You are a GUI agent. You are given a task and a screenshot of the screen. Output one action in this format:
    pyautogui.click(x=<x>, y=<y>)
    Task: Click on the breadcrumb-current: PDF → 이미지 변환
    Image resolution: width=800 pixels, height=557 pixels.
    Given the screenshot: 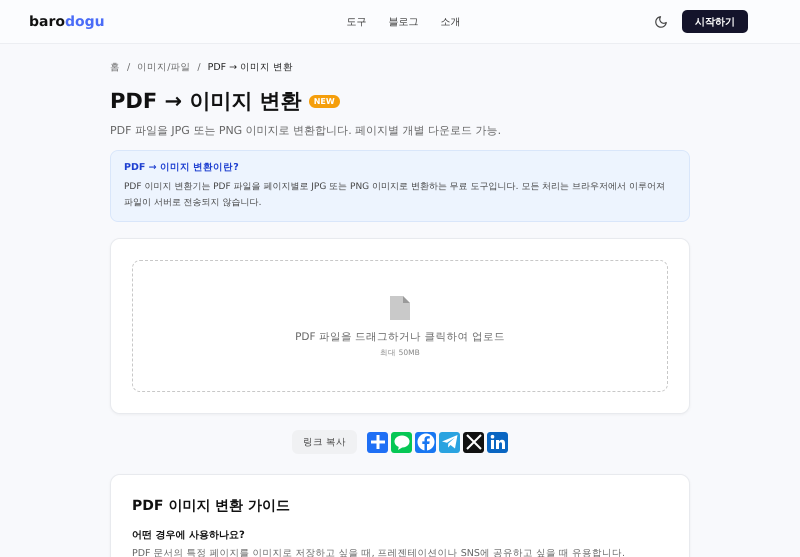 What is the action you would take?
    pyautogui.click(x=251, y=67)
    